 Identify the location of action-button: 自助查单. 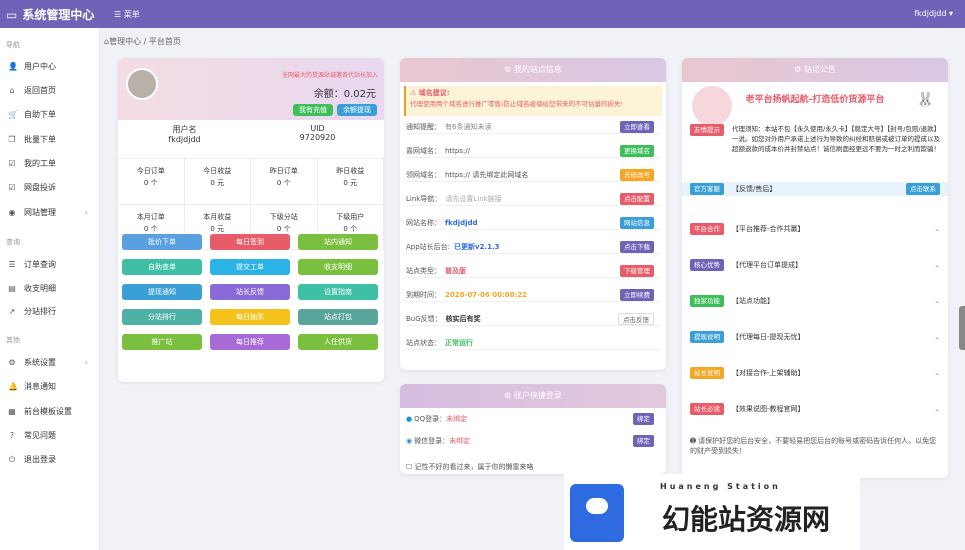
(162, 267).